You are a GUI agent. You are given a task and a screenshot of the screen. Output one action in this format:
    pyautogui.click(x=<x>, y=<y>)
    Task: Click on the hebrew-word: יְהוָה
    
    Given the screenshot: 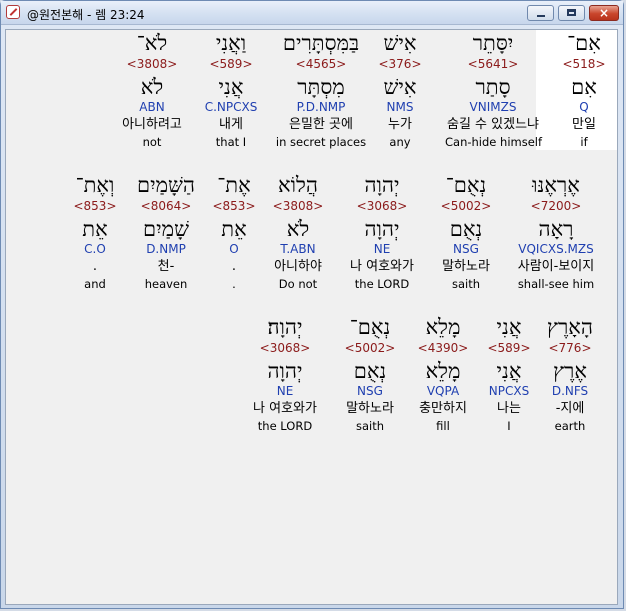 What is the action you would take?
    pyautogui.click(x=382, y=185)
    